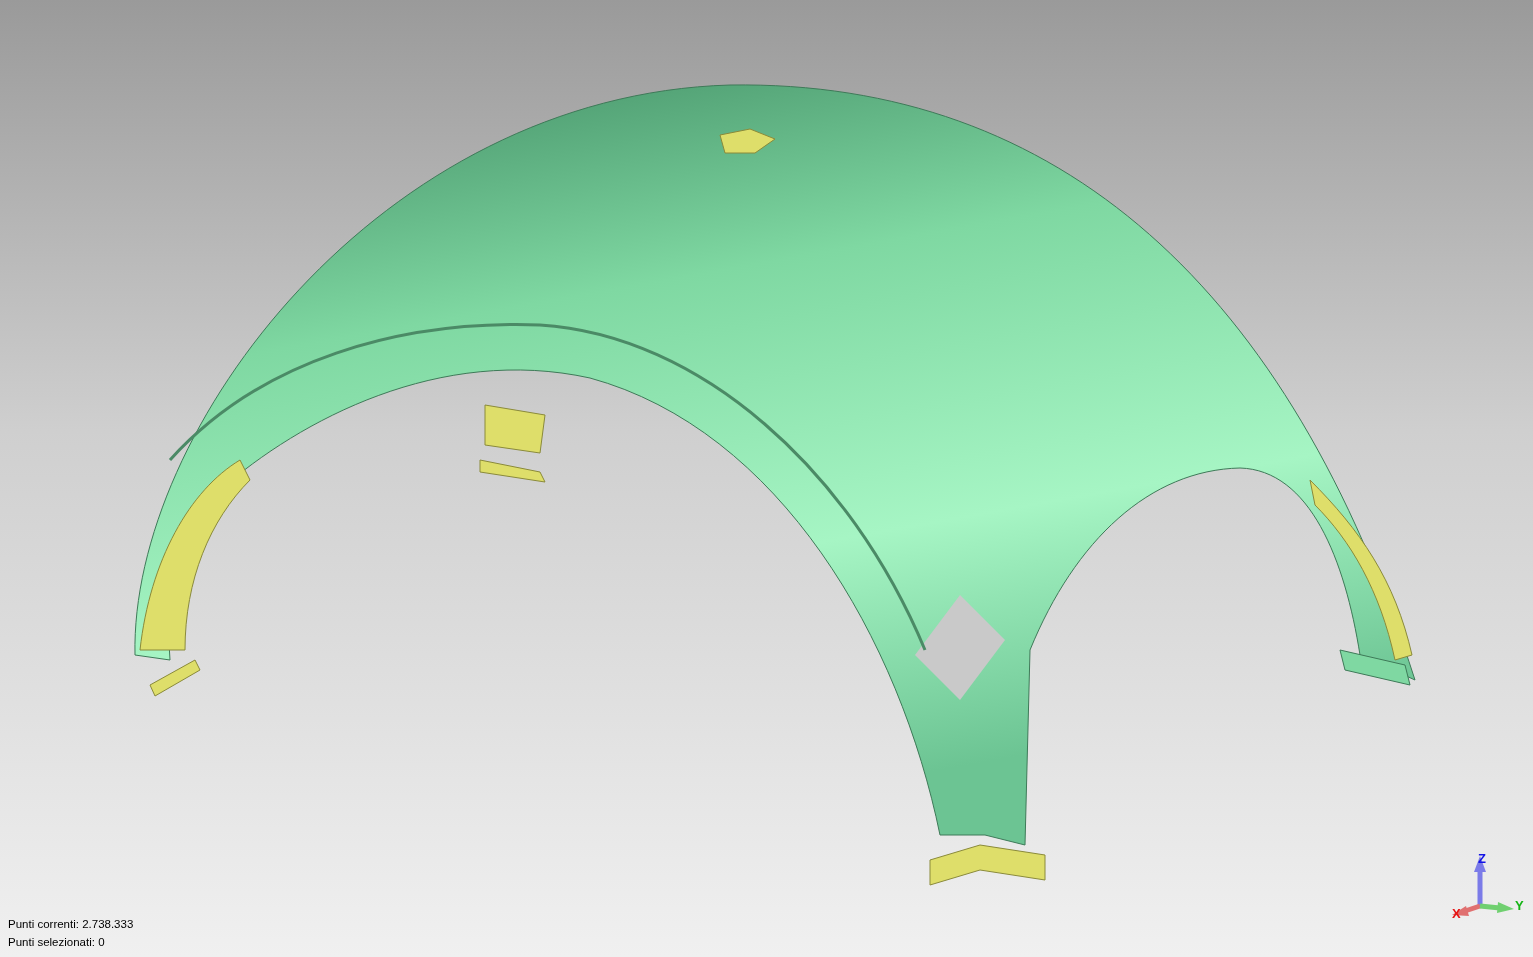 The width and height of the screenshot is (1533, 957). What do you see at coordinates (1485, 885) in the screenshot?
I see `axis-gizmo-drawing: Z X Y` at bounding box center [1485, 885].